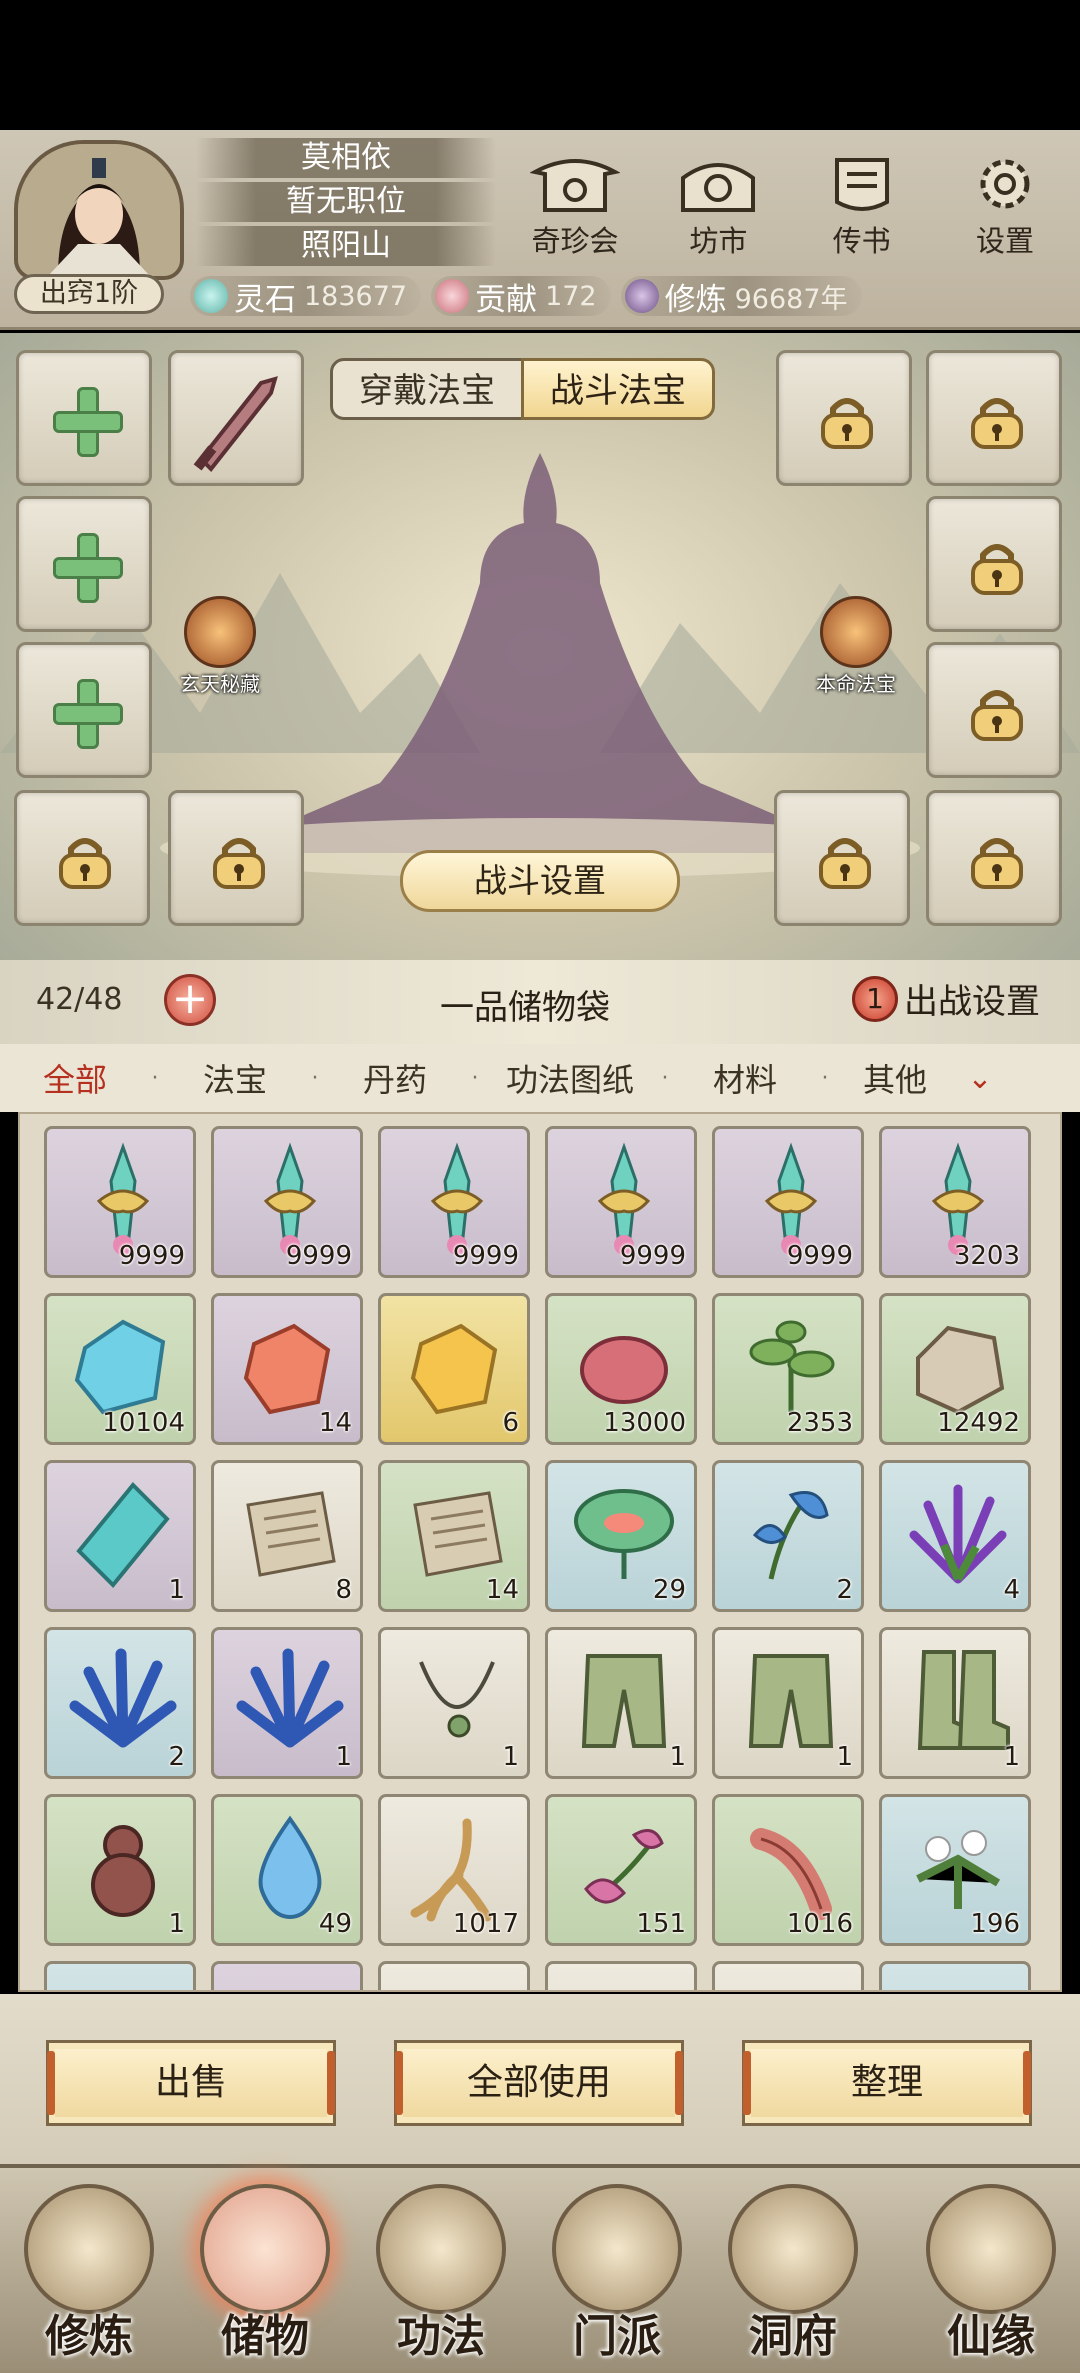 The height and width of the screenshot is (2373, 1080). I want to click on sell-button: 出售, so click(191, 2083).